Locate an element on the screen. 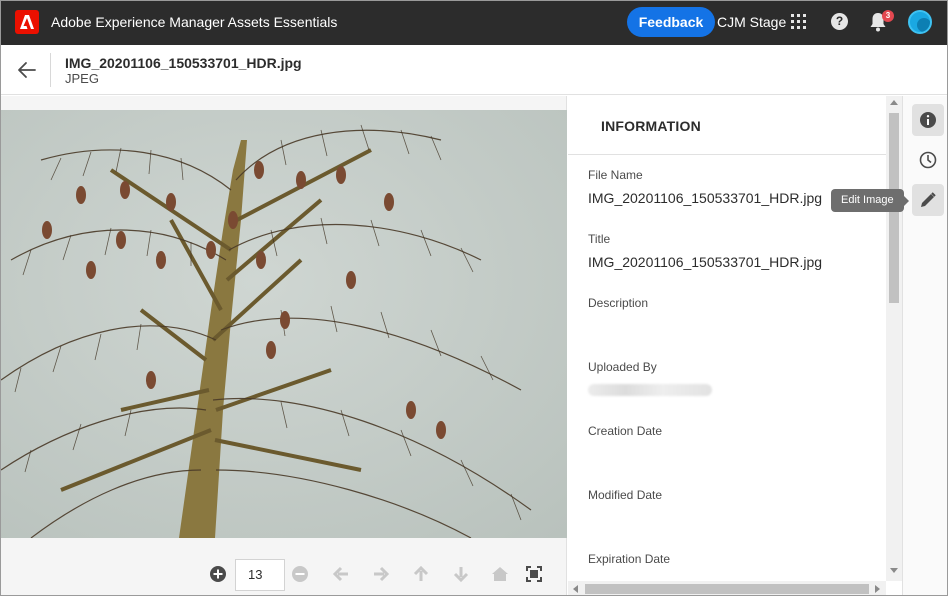 The image size is (948, 596). zoom-in-icon is located at coordinates (218, 574).